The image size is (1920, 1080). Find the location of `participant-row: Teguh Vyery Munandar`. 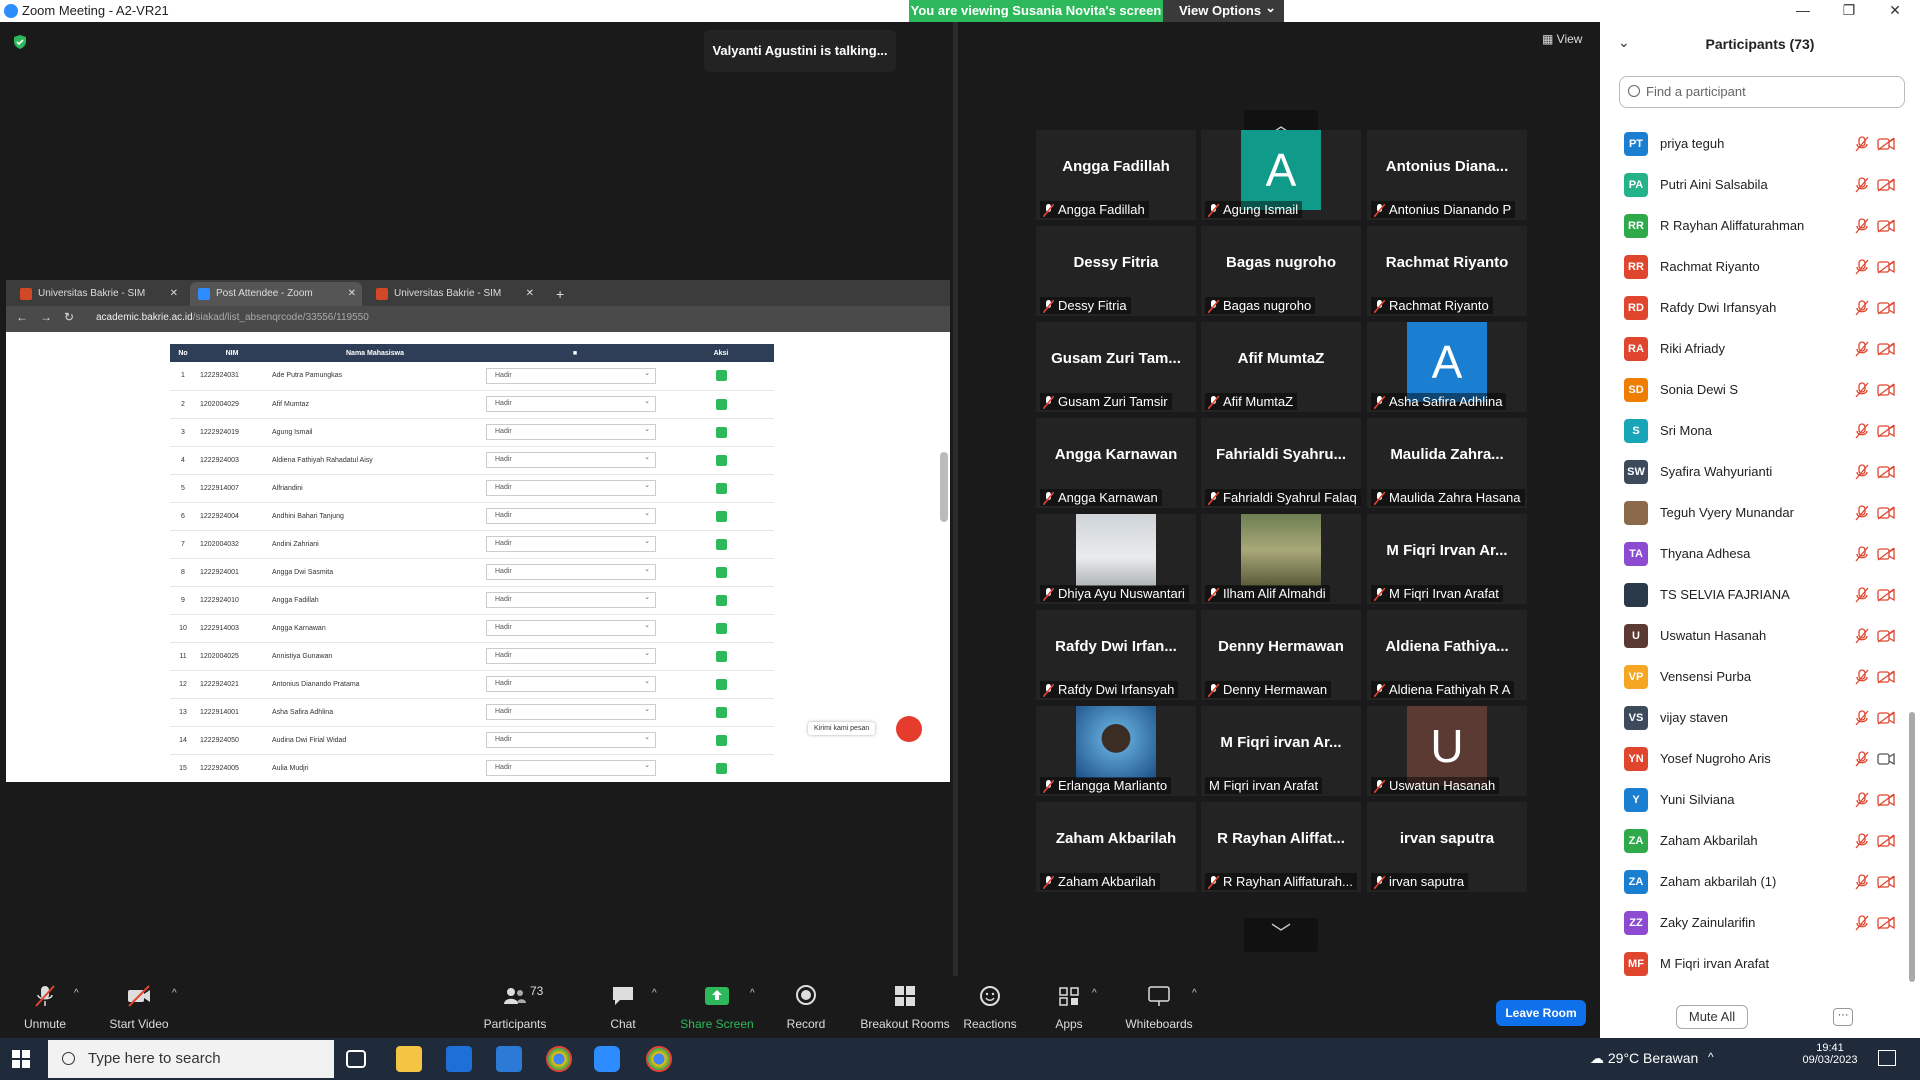

participant-row: Teguh Vyery Munandar is located at coordinates (1752, 513).